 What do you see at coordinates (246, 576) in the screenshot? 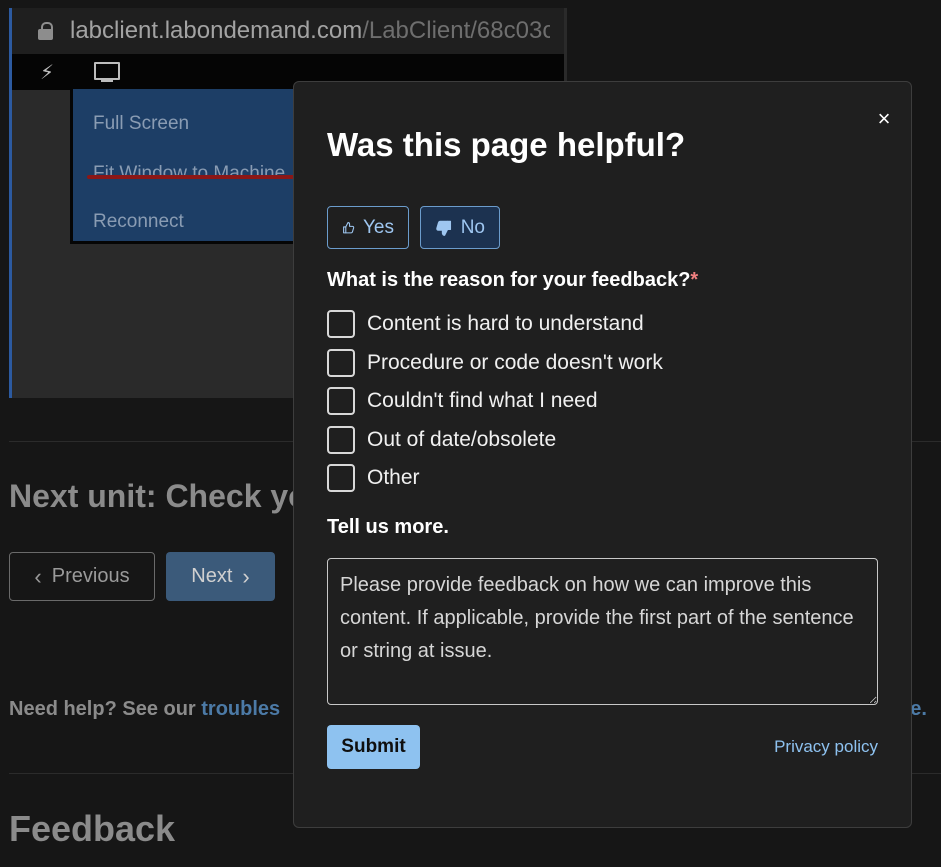
I see `chevron-right-icon: ›` at bounding box center [246, 576].